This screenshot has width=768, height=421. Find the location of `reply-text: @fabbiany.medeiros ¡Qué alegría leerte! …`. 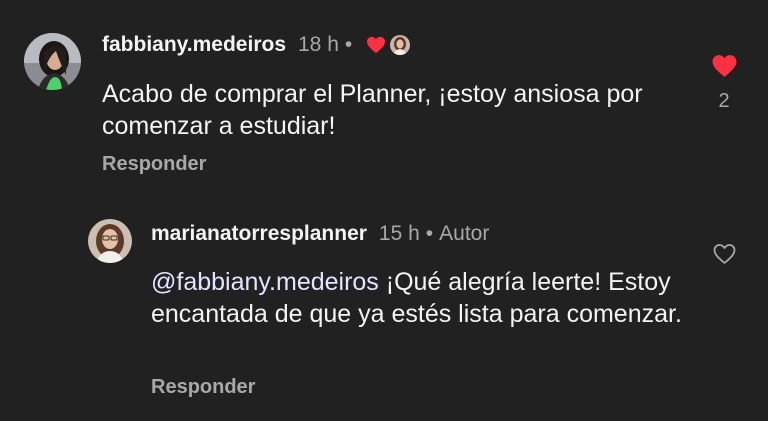

reply-text: @fabbiany.medeiros ¡Qué alegría leerte! … is located at coordinates (421, 298).